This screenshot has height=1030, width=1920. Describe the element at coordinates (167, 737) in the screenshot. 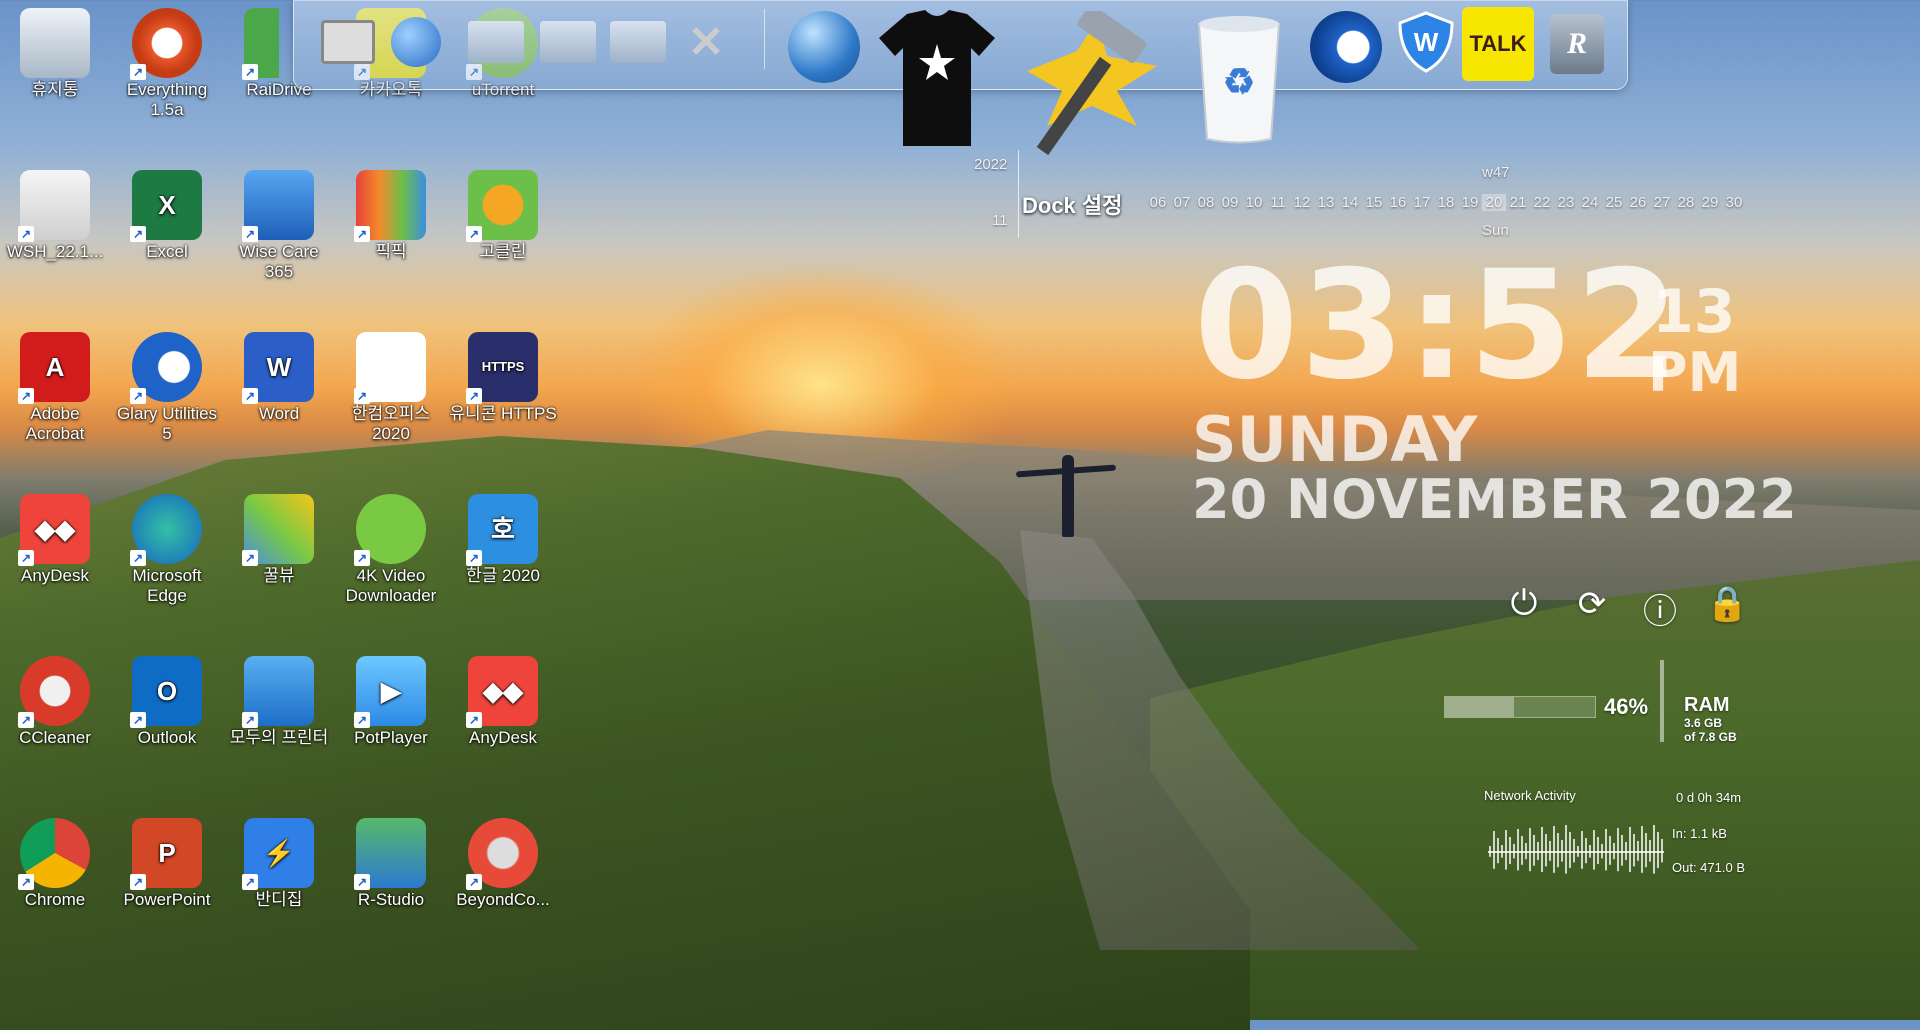

I see `desktop-icon-label: Outlook` at that location.